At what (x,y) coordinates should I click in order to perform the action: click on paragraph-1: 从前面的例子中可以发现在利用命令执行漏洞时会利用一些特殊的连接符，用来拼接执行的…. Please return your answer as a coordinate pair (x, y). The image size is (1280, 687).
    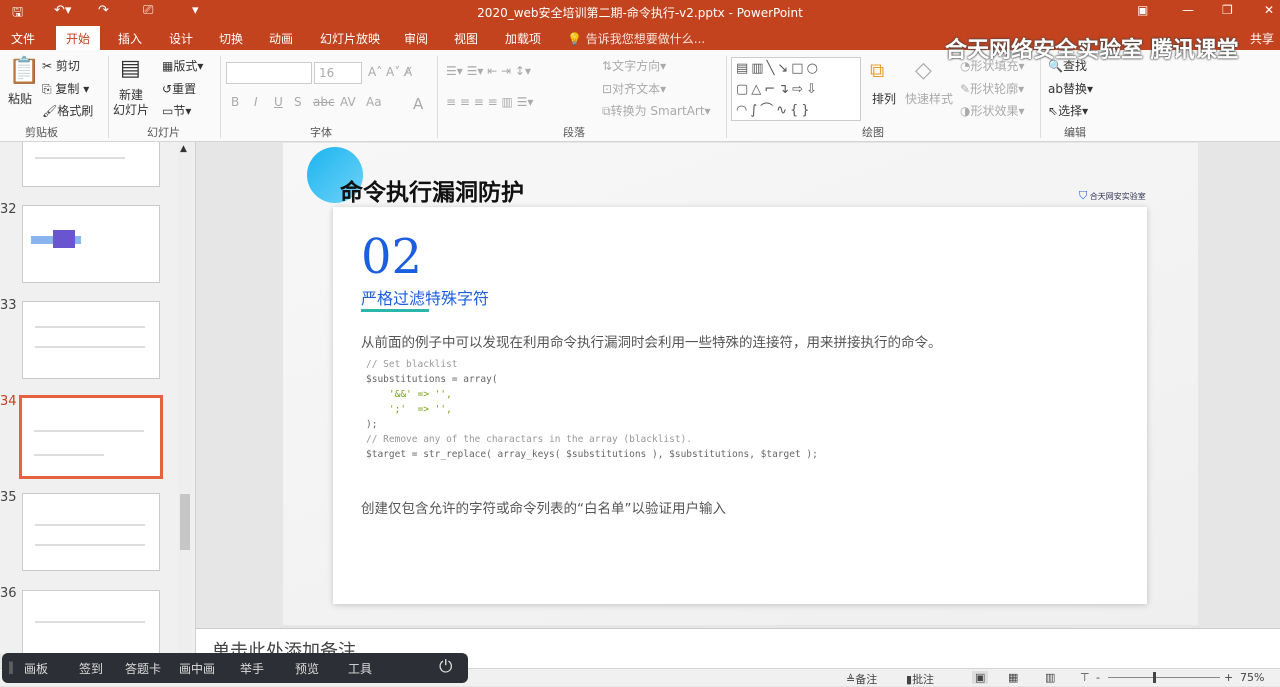
    Looking at the image, I should click on (651, 343).